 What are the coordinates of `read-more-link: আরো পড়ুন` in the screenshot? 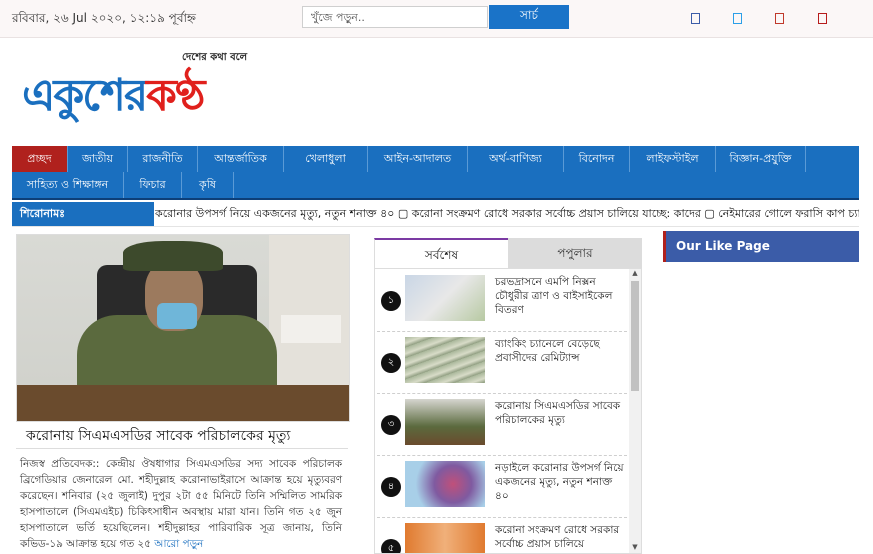 It's located at (178, 544).